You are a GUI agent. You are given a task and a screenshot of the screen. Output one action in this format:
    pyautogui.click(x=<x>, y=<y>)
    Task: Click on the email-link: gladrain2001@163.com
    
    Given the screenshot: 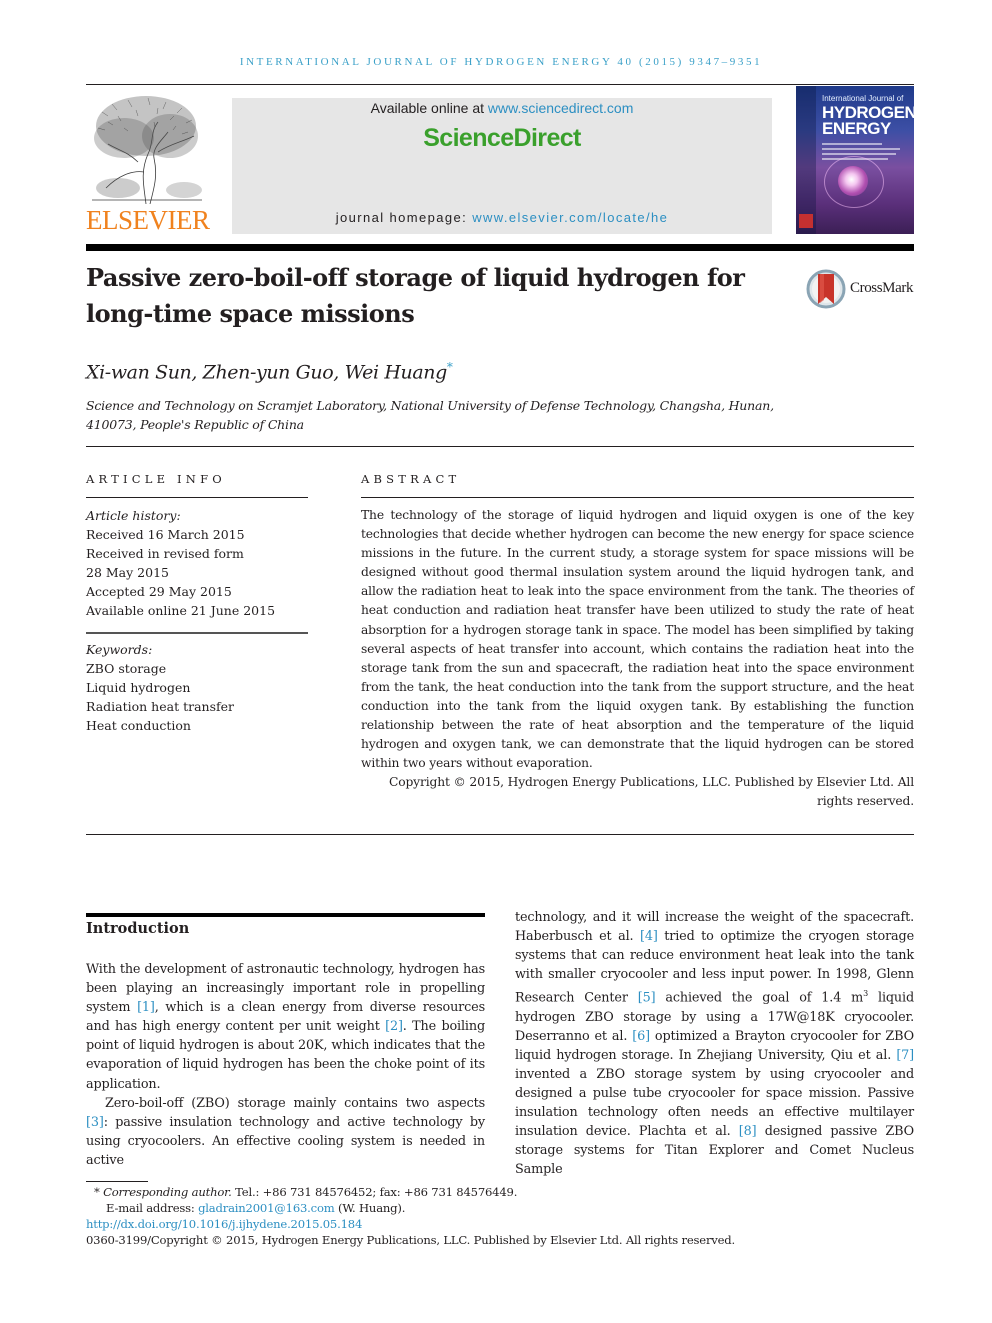 What is the action you would take?
    pyautogui.click(x=266, y=1208)
    